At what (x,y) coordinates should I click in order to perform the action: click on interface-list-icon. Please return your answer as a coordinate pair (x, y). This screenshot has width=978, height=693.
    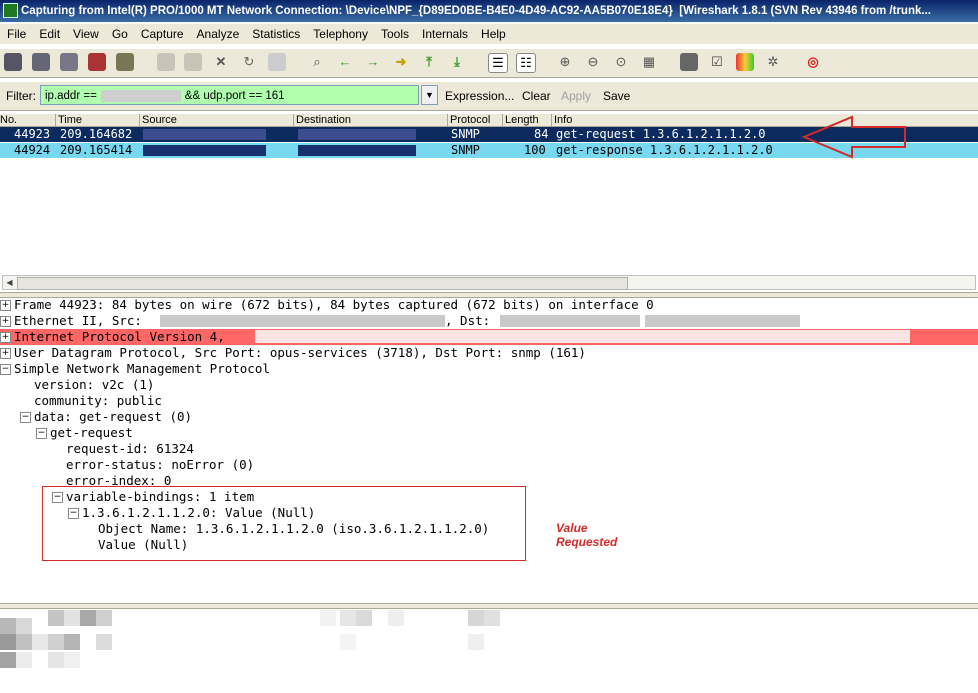
    Looking at the image, I should click on (13, 62).